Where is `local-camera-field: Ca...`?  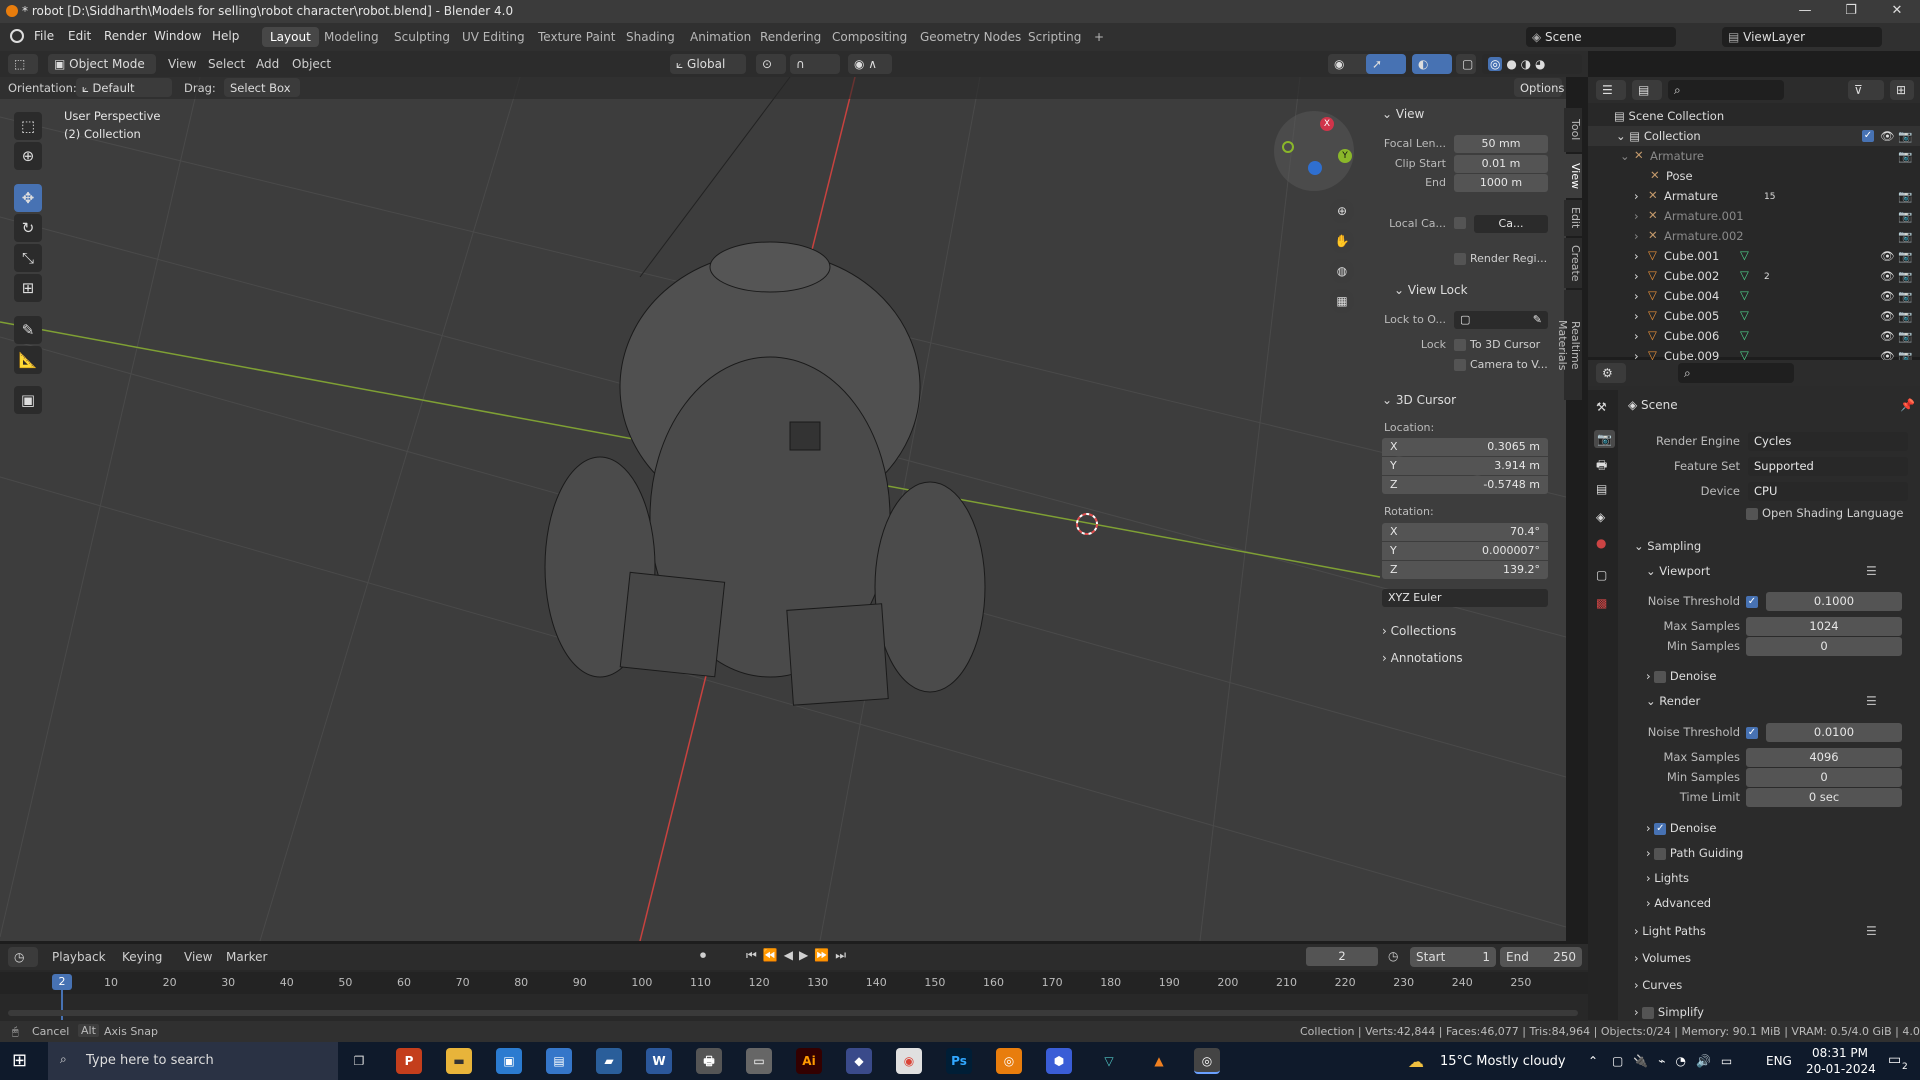
local-camera-field: Ca... is located at coordinates (1511, 224).